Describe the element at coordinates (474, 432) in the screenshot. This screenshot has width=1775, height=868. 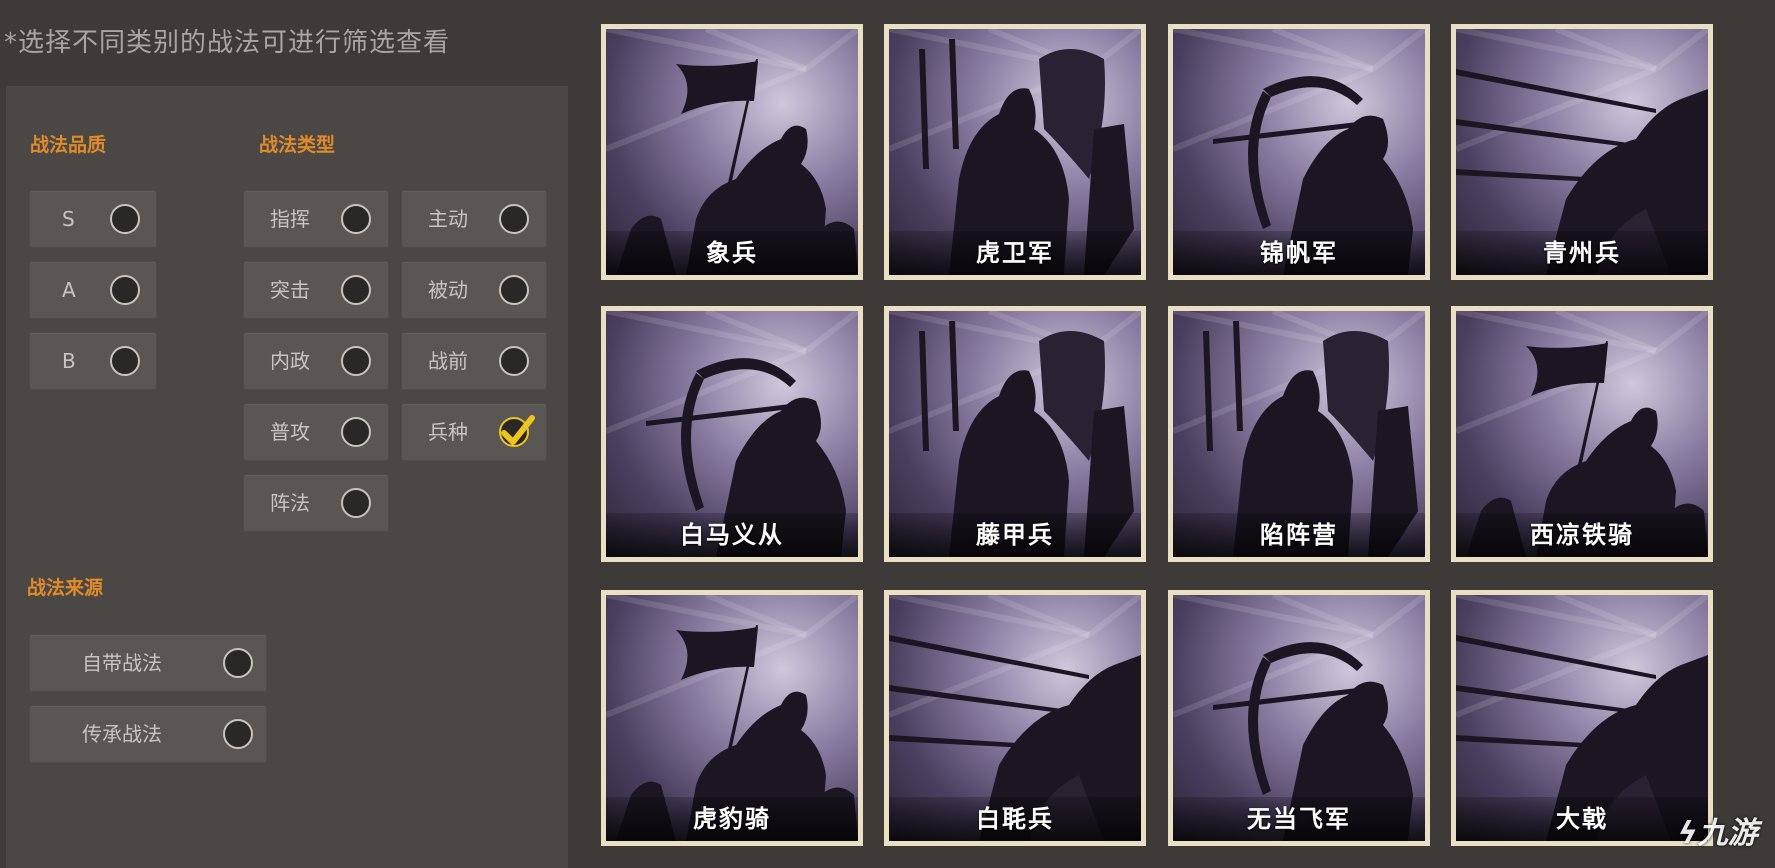
I see `type-option-troop: 兵种` at that location.